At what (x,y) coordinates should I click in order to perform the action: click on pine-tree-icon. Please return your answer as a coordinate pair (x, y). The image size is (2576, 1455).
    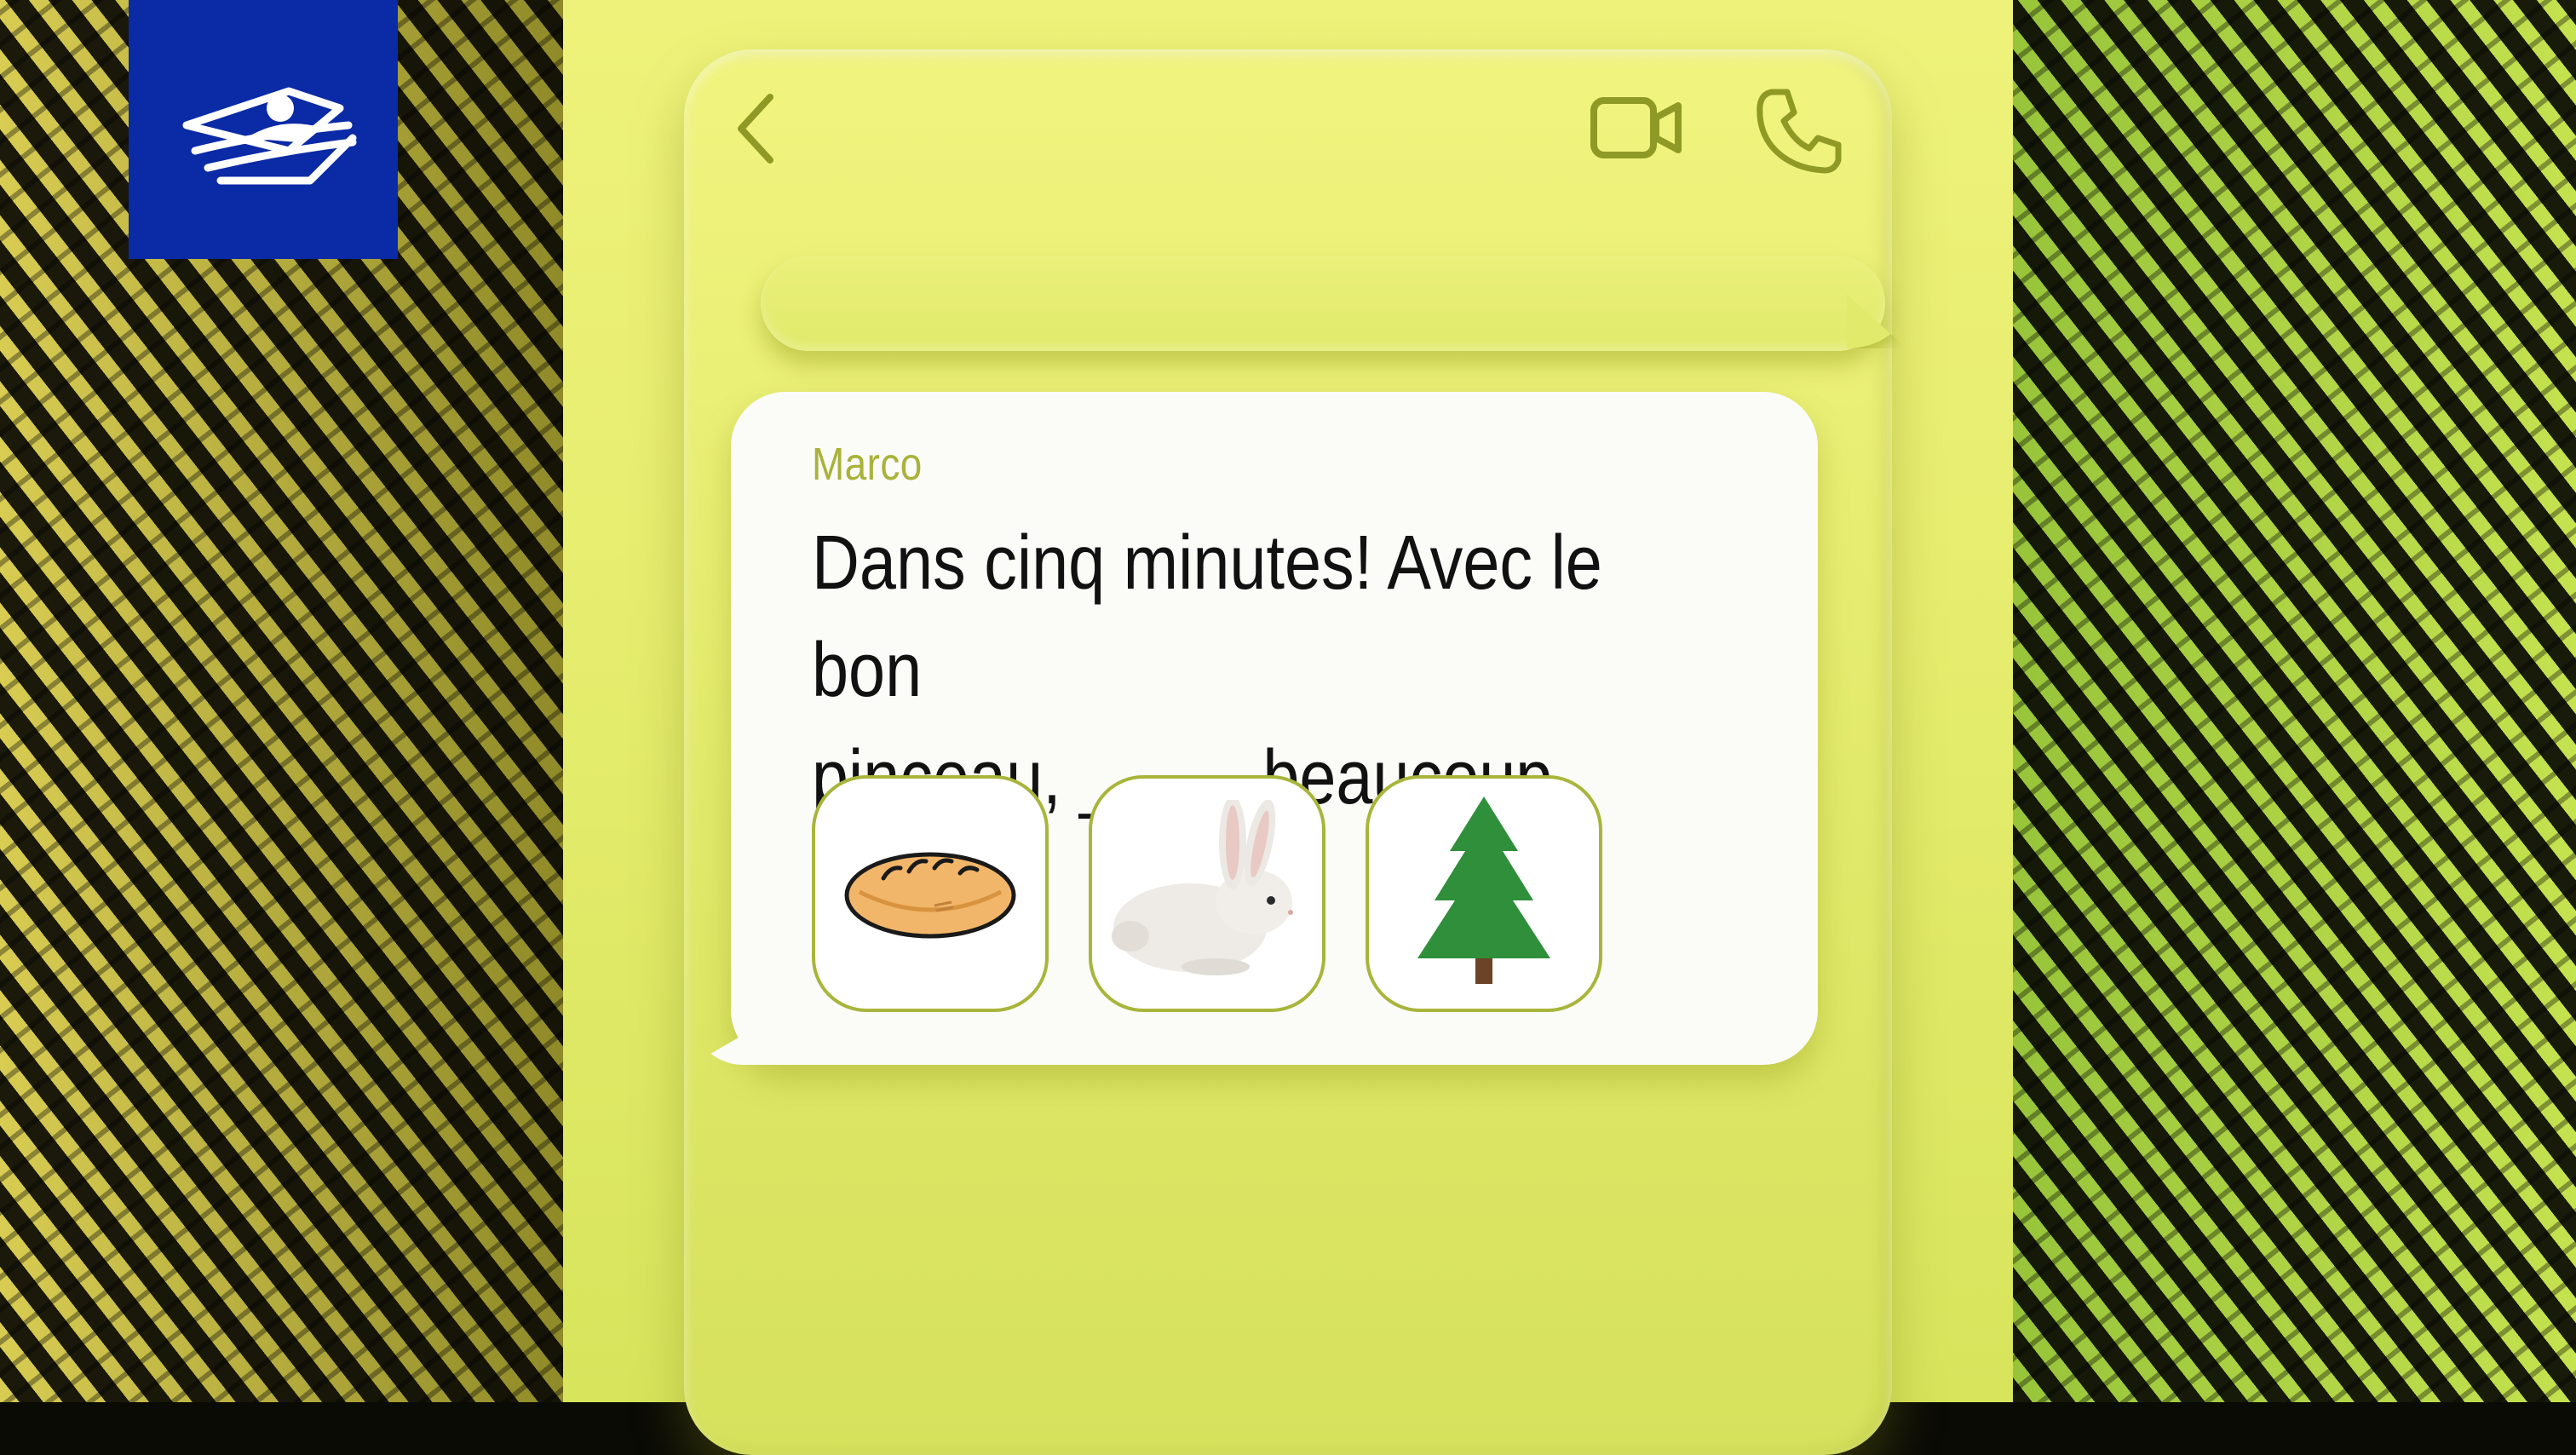
    Looking at the image, I should click on (1484, 890).